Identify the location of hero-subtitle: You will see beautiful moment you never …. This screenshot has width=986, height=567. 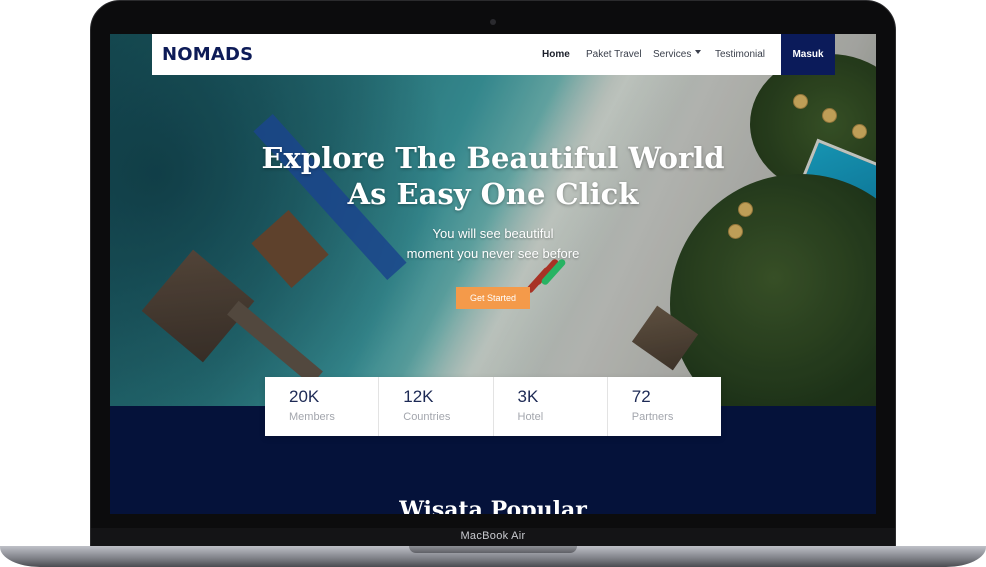
(493, 244).